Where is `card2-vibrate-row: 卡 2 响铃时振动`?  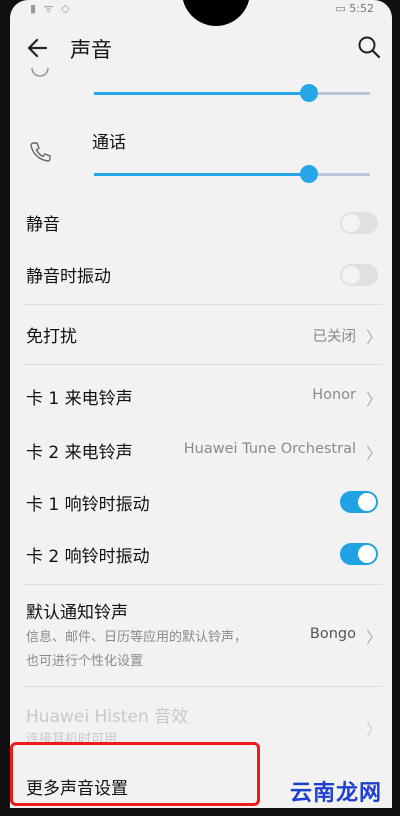 card2-vibrate-row: 卡 2 响铃时振动 is located at coordinates (201, 555).